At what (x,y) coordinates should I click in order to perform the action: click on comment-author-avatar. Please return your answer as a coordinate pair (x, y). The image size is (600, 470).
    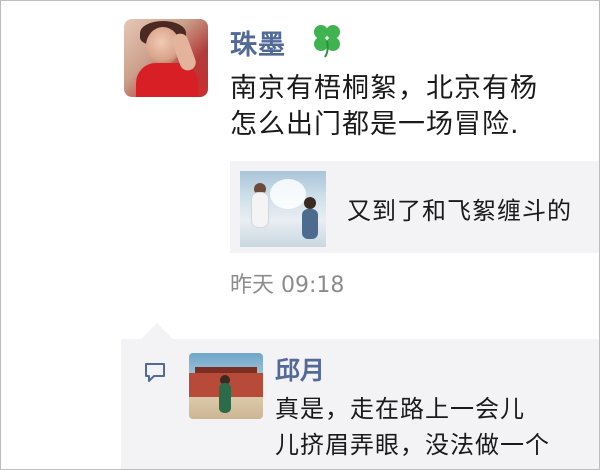
    Looking at the image, I should click on (226, 386).